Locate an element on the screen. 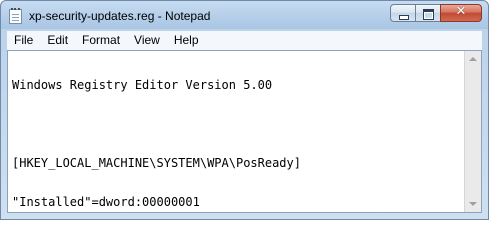  menu-help: Help is located at coordinates (186, 40).